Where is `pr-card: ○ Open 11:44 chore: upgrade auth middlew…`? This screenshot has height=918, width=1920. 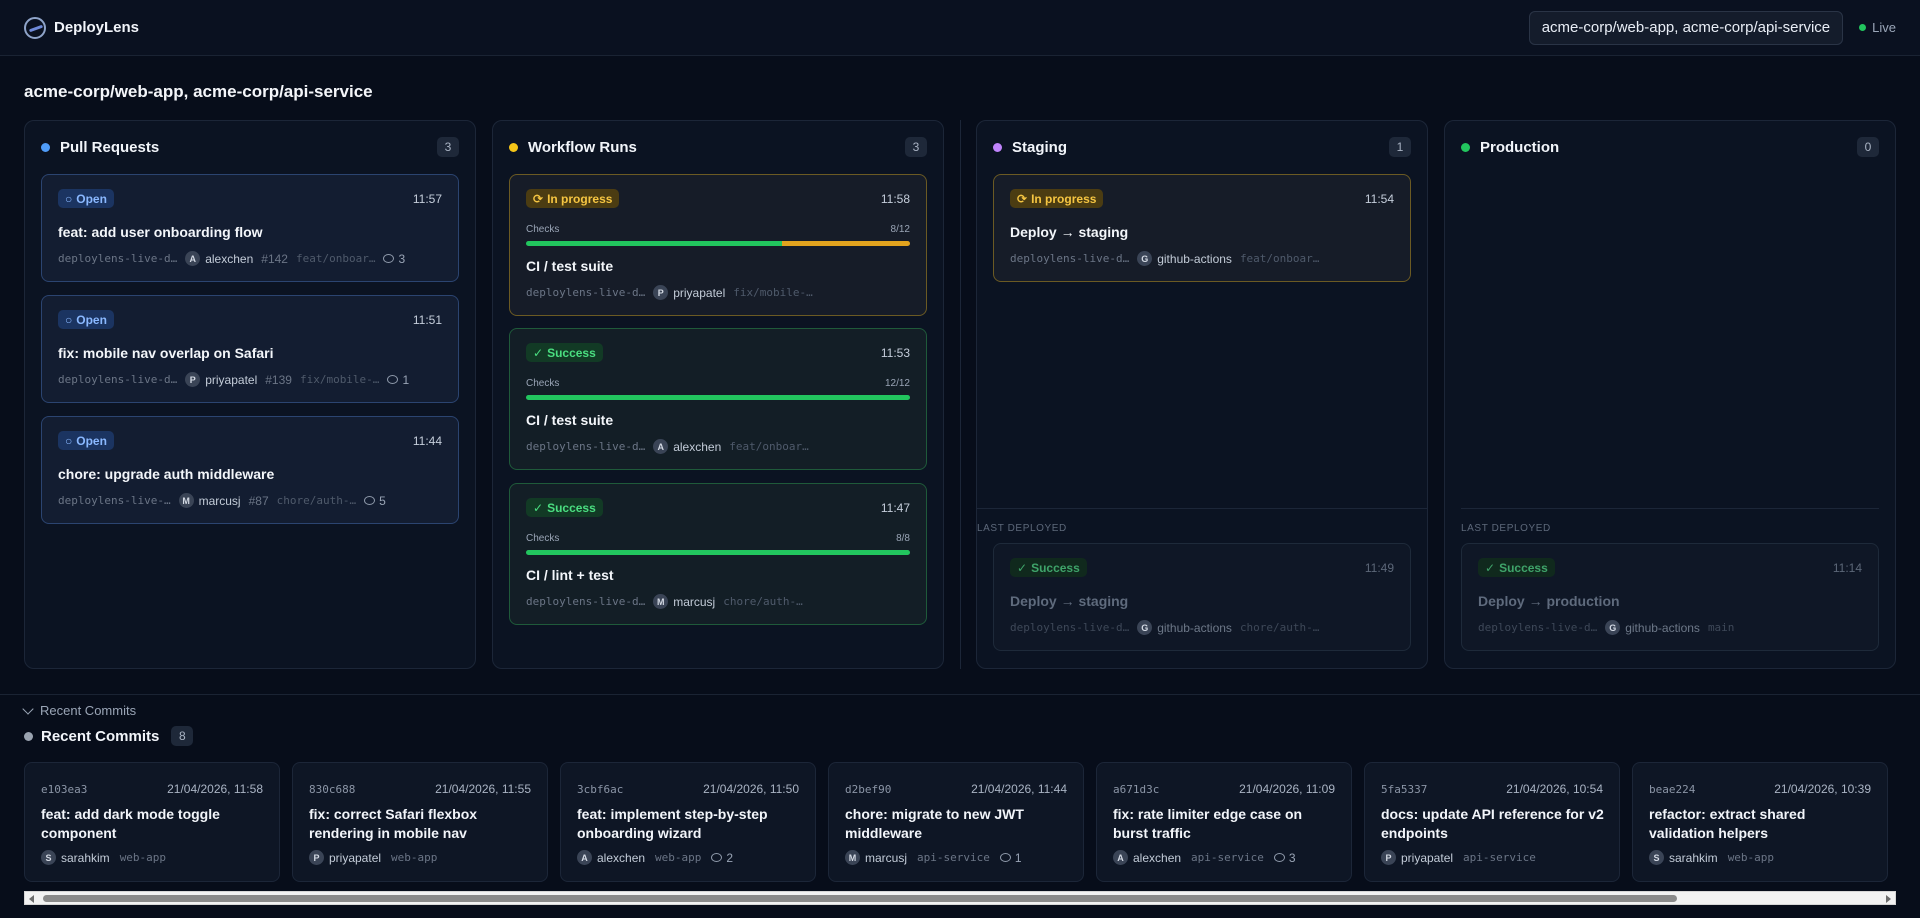 pr-card: ○ Open 11:44 chore: upgrade auth middlew… is located at coordinates (250, 470).